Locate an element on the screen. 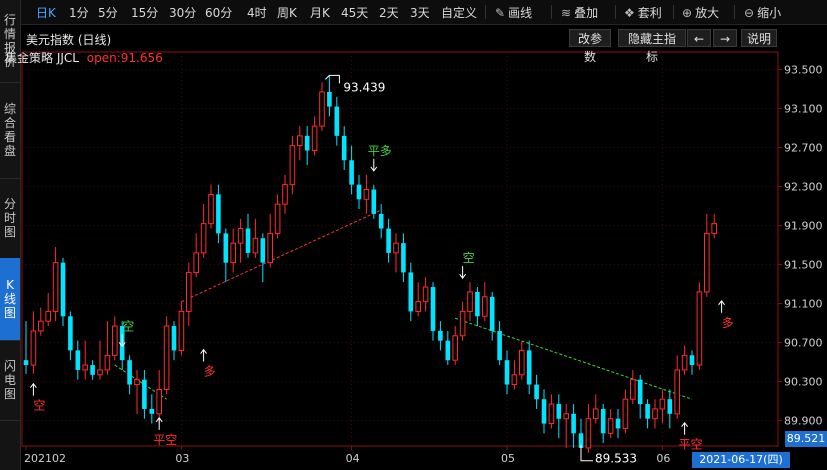 The width and height of the screenshot is (827, 470). y-tick-label: 91.900 is located at coordinates (803, 226).